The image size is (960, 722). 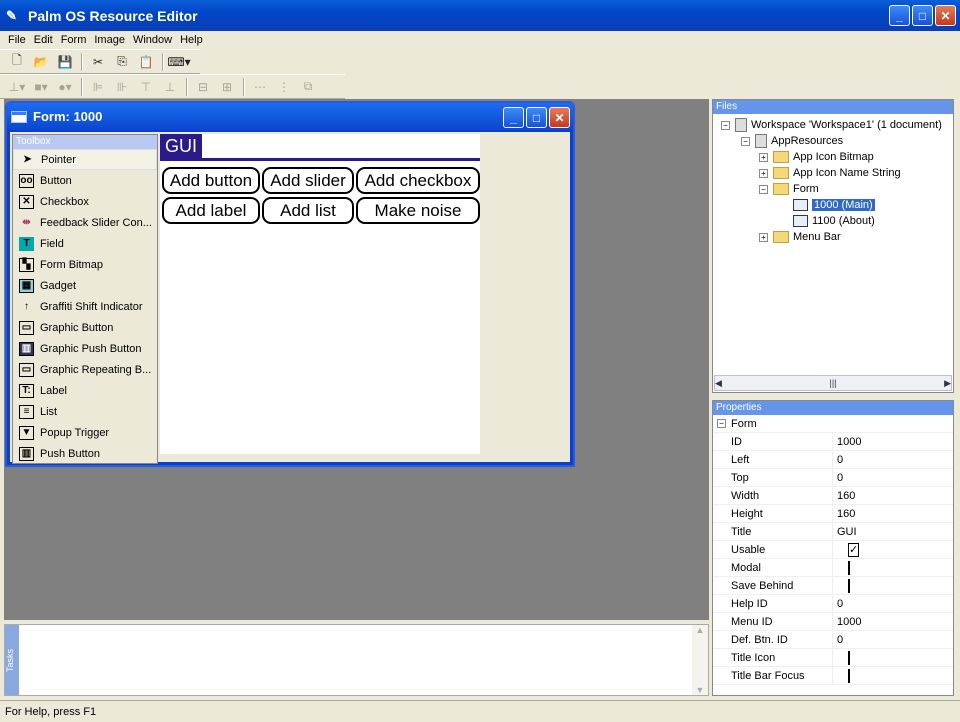 What do you see at coordinates (85, 348) in the screenshot?
I see `toolbox-item-graphic-push-button: ▥ Graphic Push Button` at bounding box center [85, 348].